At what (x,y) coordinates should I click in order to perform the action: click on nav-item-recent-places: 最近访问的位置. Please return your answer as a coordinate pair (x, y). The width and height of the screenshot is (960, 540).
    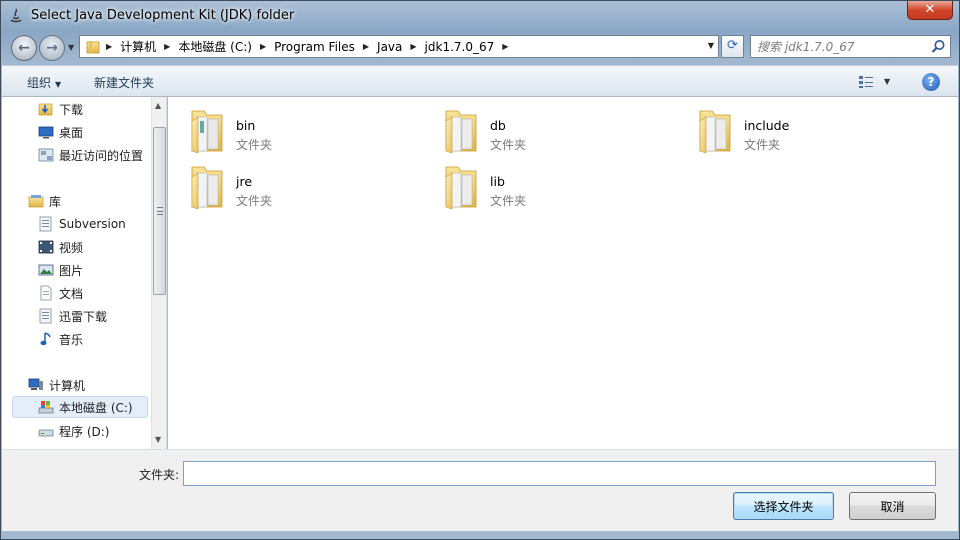
    Looking at the image, I should click on (90, 155).